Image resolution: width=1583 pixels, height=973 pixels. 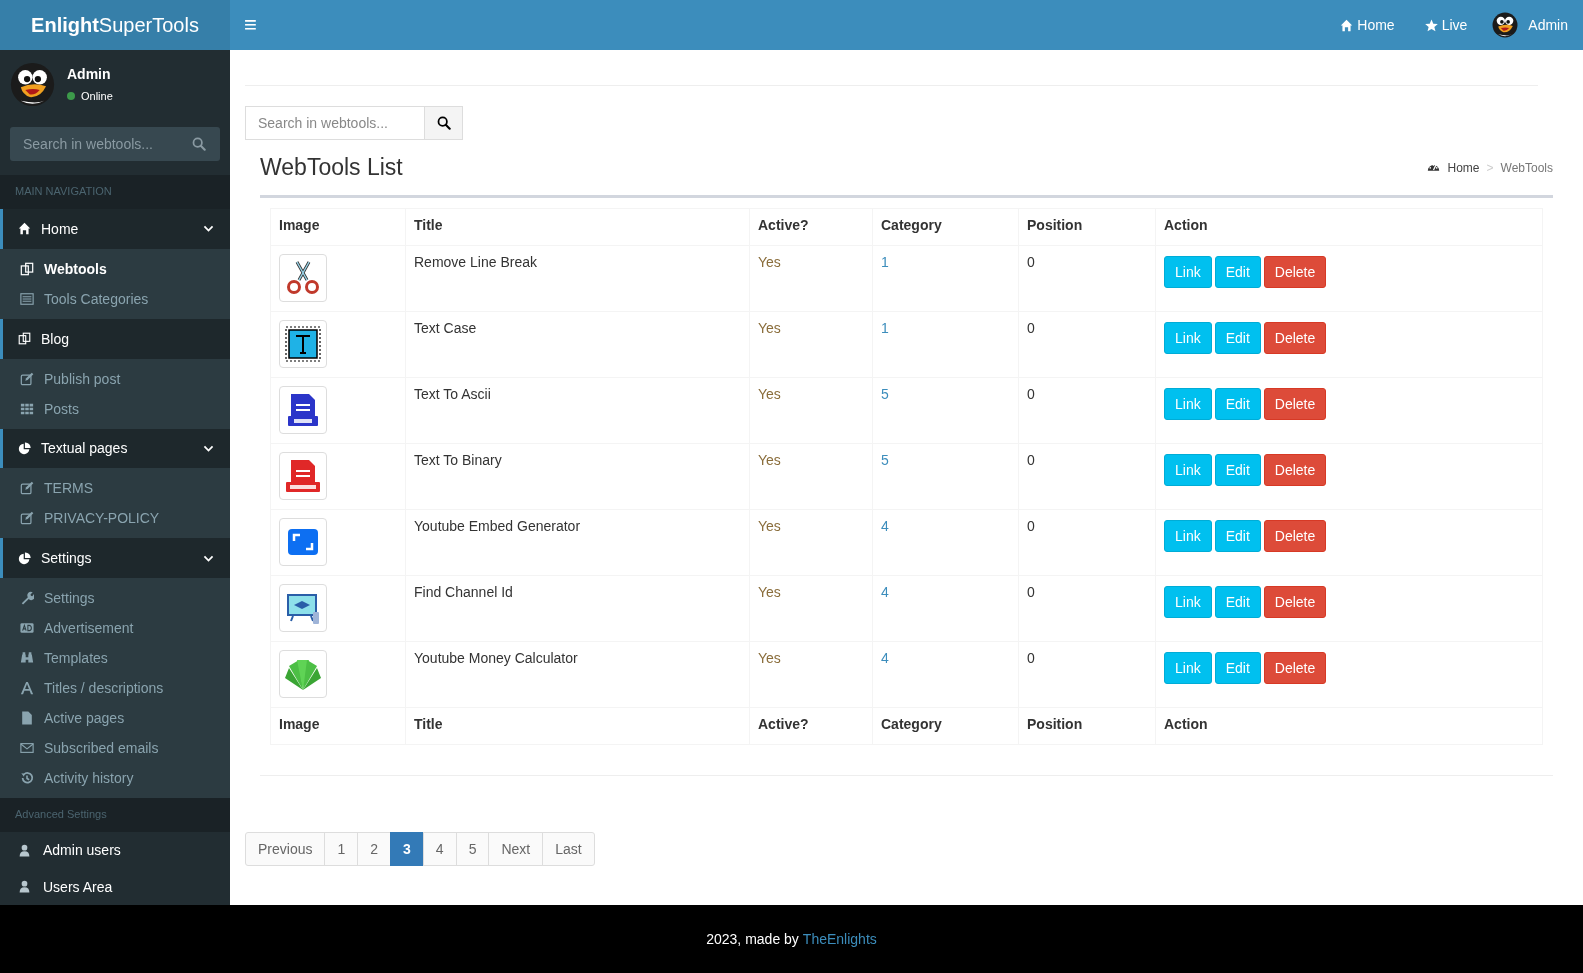 What do you see at coordinates (1446, 25) in the screenshot?
I see `live-link: Live` at bounding box center [1446, 25].